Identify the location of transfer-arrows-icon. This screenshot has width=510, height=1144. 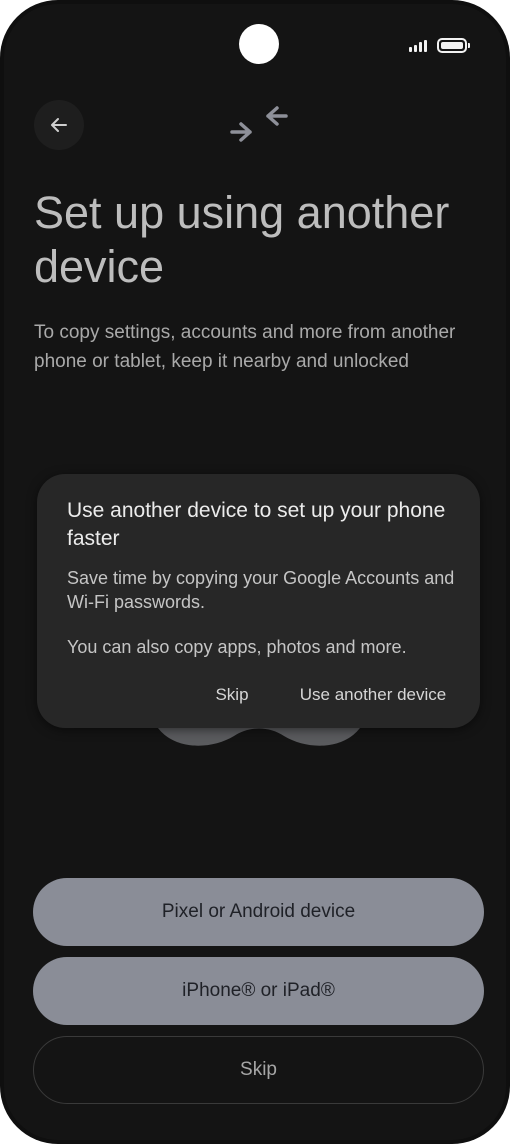
(259, 124).